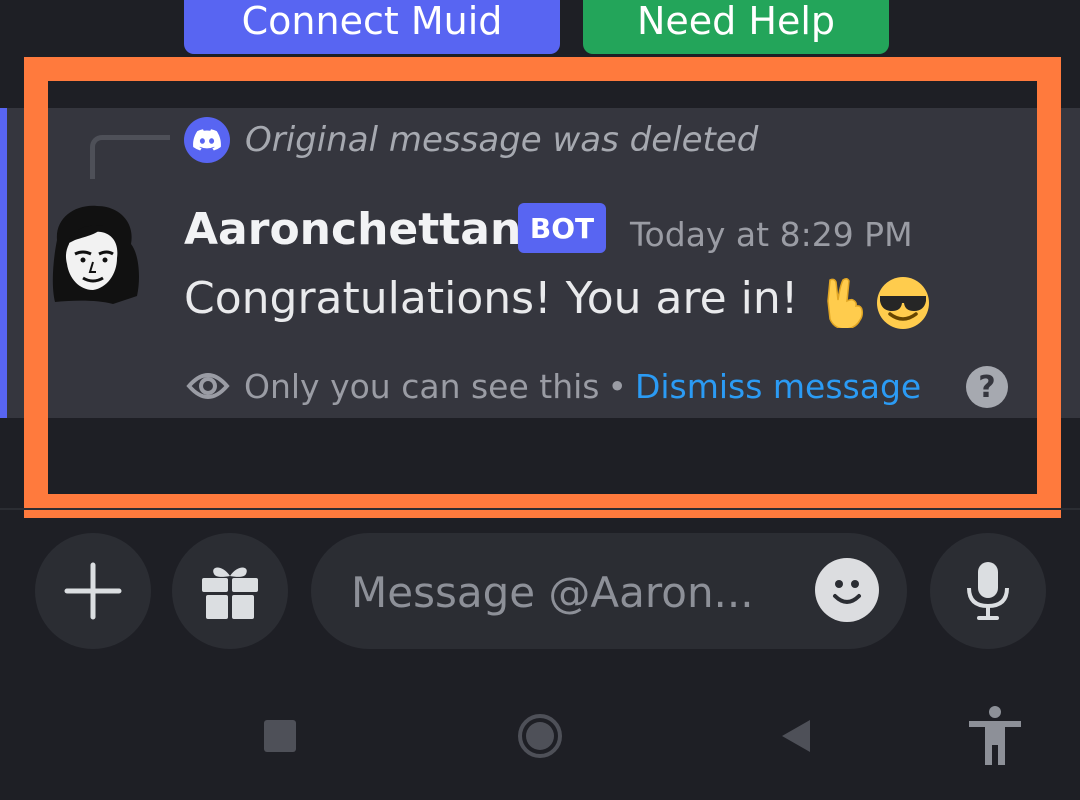 The height and width of the screenshot is (800, 1080). Describe the element at coordinates (491, 298) in the screenshot. I see `message-content: Congratulations! You are in!` at that location.